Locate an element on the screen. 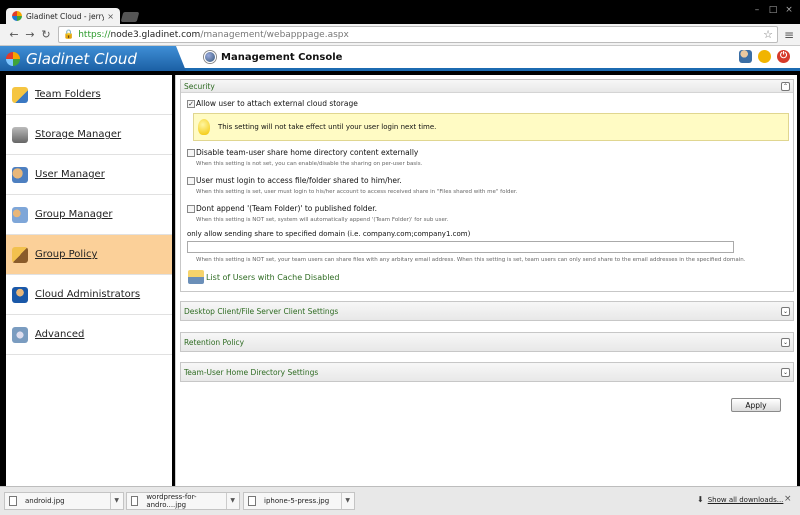 The height and width of the screenshot is (515, 800). retention-policy-panel-title: Retention Policy is located at coordinates (214, 342).